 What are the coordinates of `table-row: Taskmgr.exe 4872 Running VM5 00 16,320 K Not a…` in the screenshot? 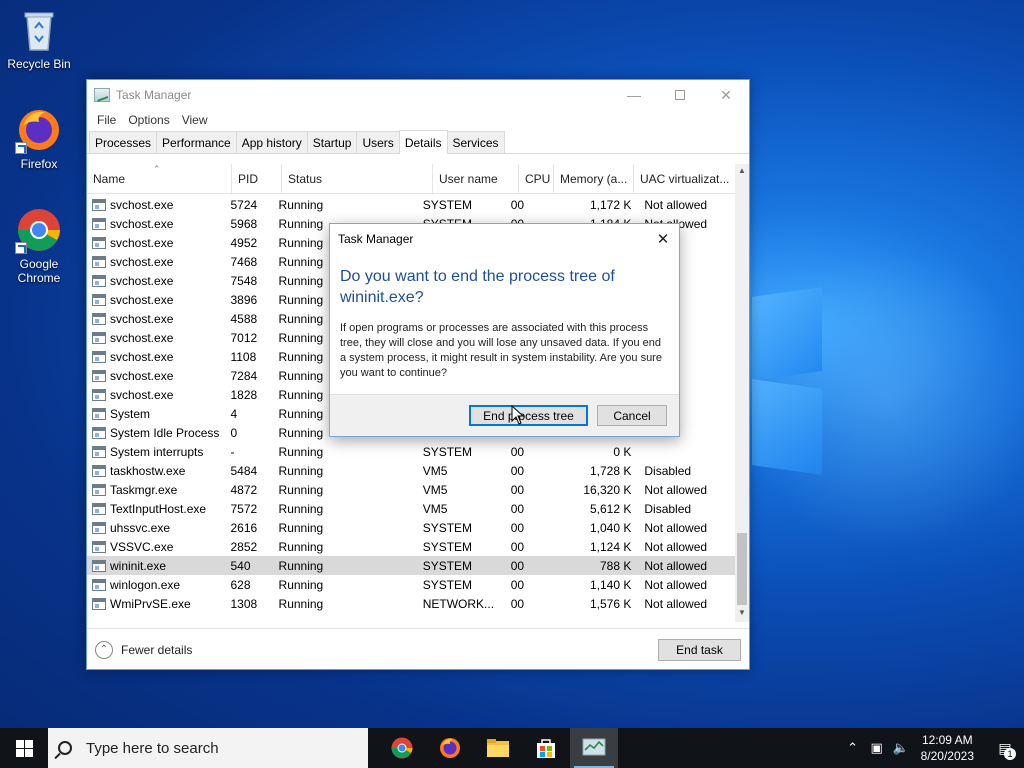 It's located at (411, 489).